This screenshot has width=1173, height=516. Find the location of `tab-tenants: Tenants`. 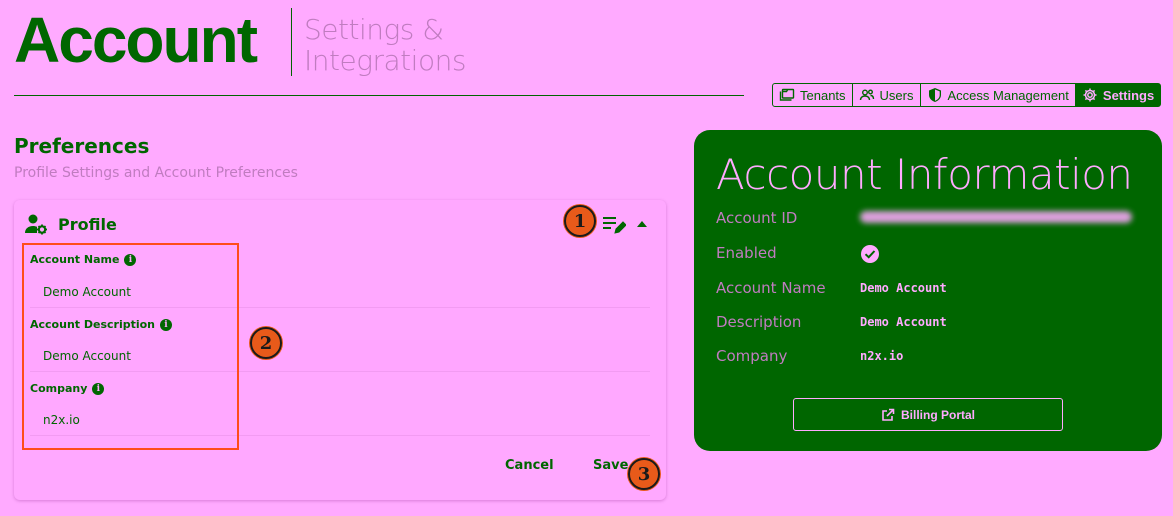

tab-tenants: Tenants is located at coordinates (812, 95).